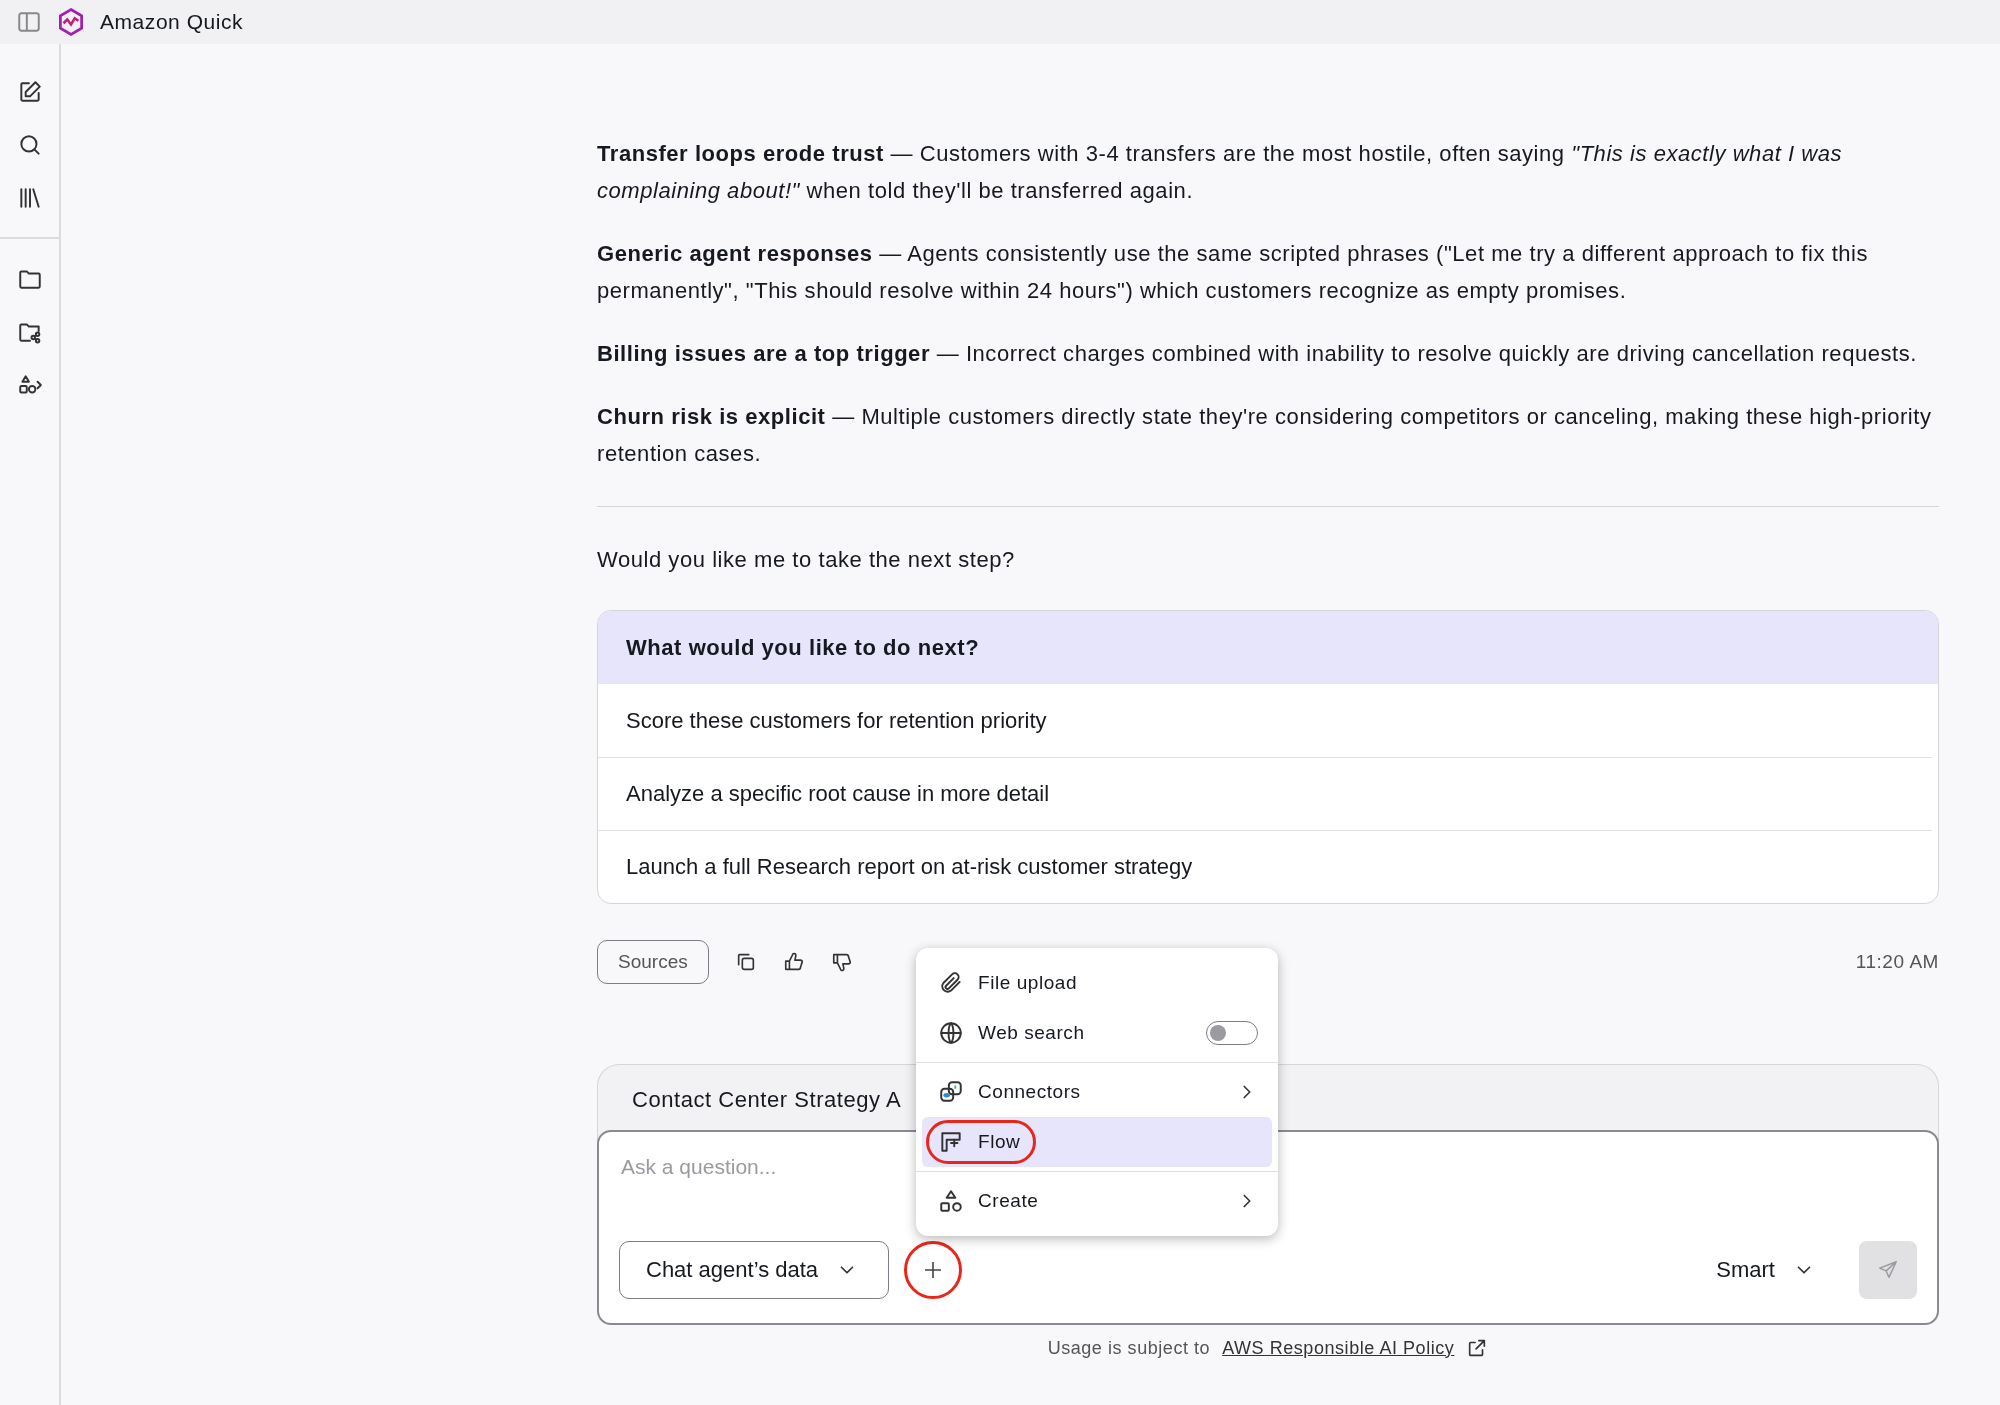 The width and height of the screenshot is (2000, 1405). Describe the element at coordinates (806, 560) in the screenshot. I see `follow-up-question: Would you like me to take the next step?` at that location.